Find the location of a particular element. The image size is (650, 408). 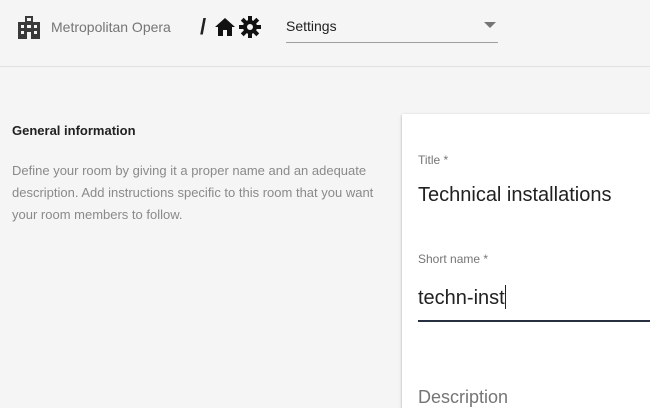

description-field-label: Description is located at coordinates (463, 397).